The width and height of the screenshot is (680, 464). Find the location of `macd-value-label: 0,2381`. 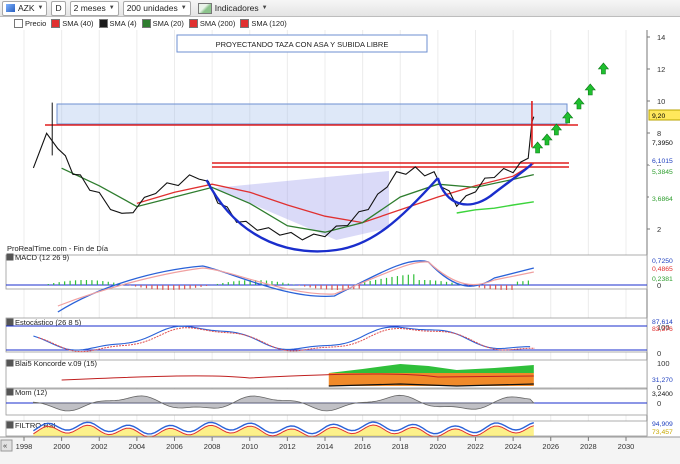

macd-value-label: 0,2381 is located at coordinates (662, 279).